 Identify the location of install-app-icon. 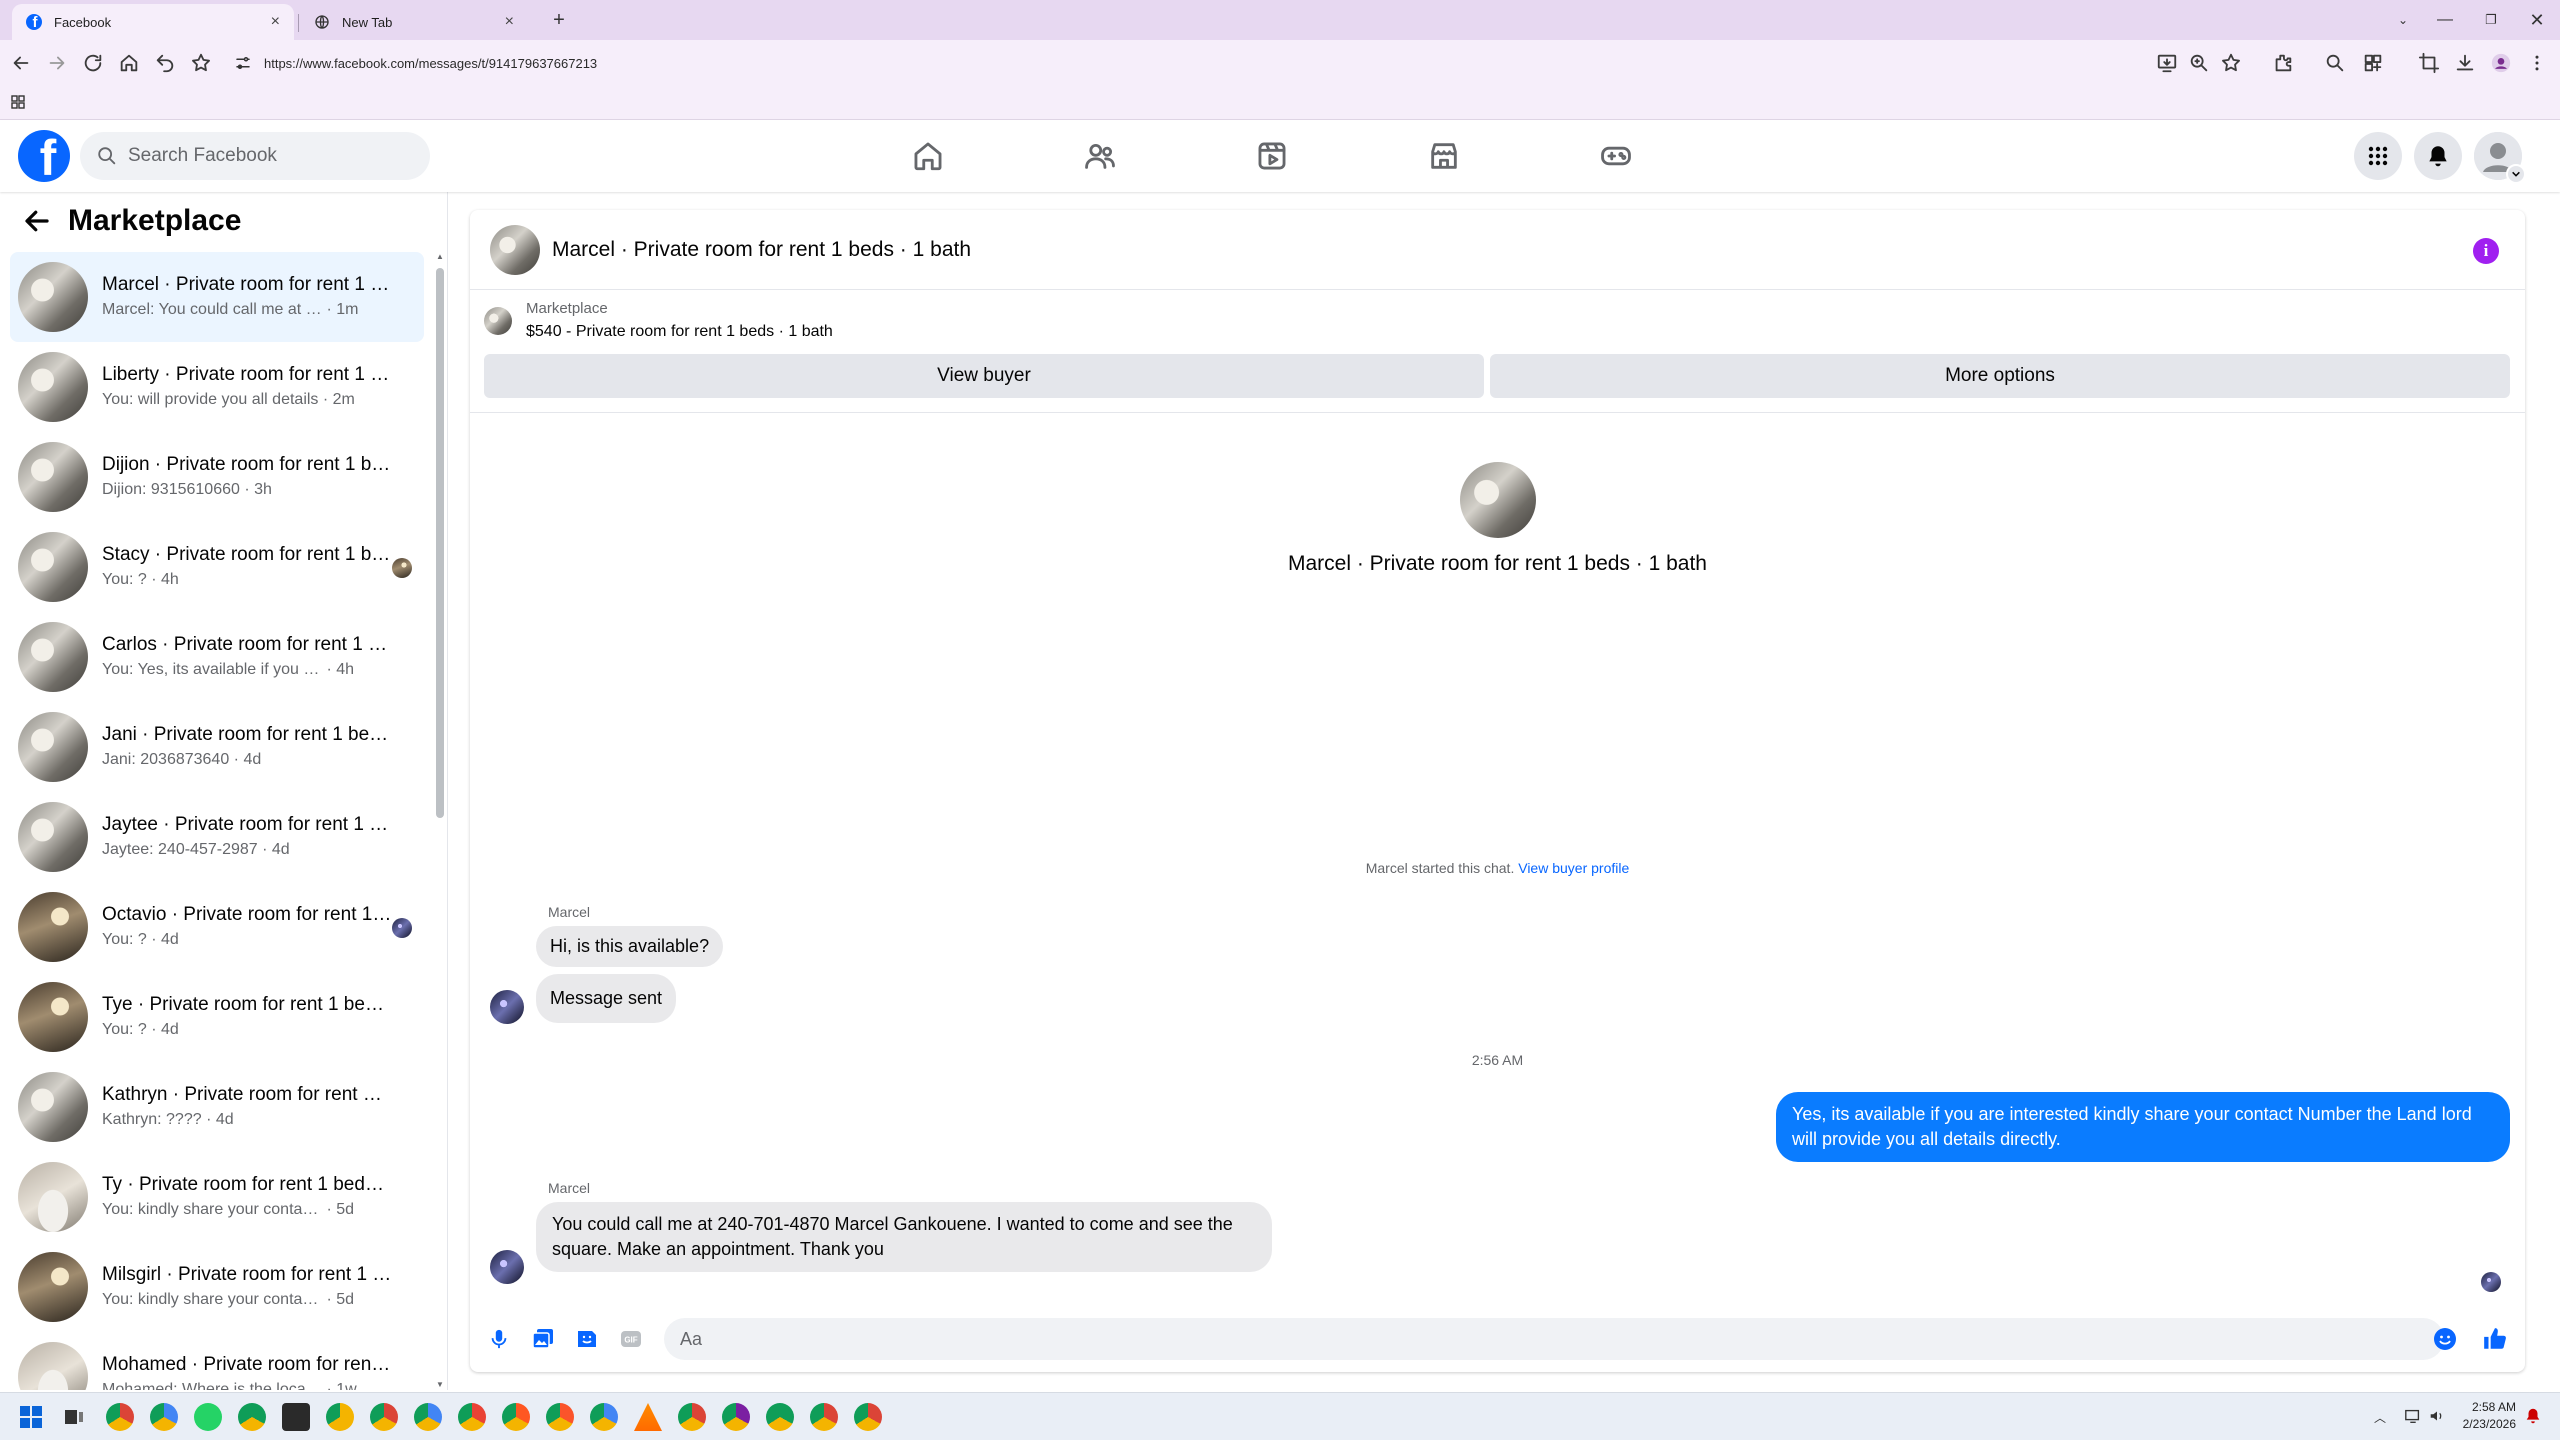
(2167, 63).